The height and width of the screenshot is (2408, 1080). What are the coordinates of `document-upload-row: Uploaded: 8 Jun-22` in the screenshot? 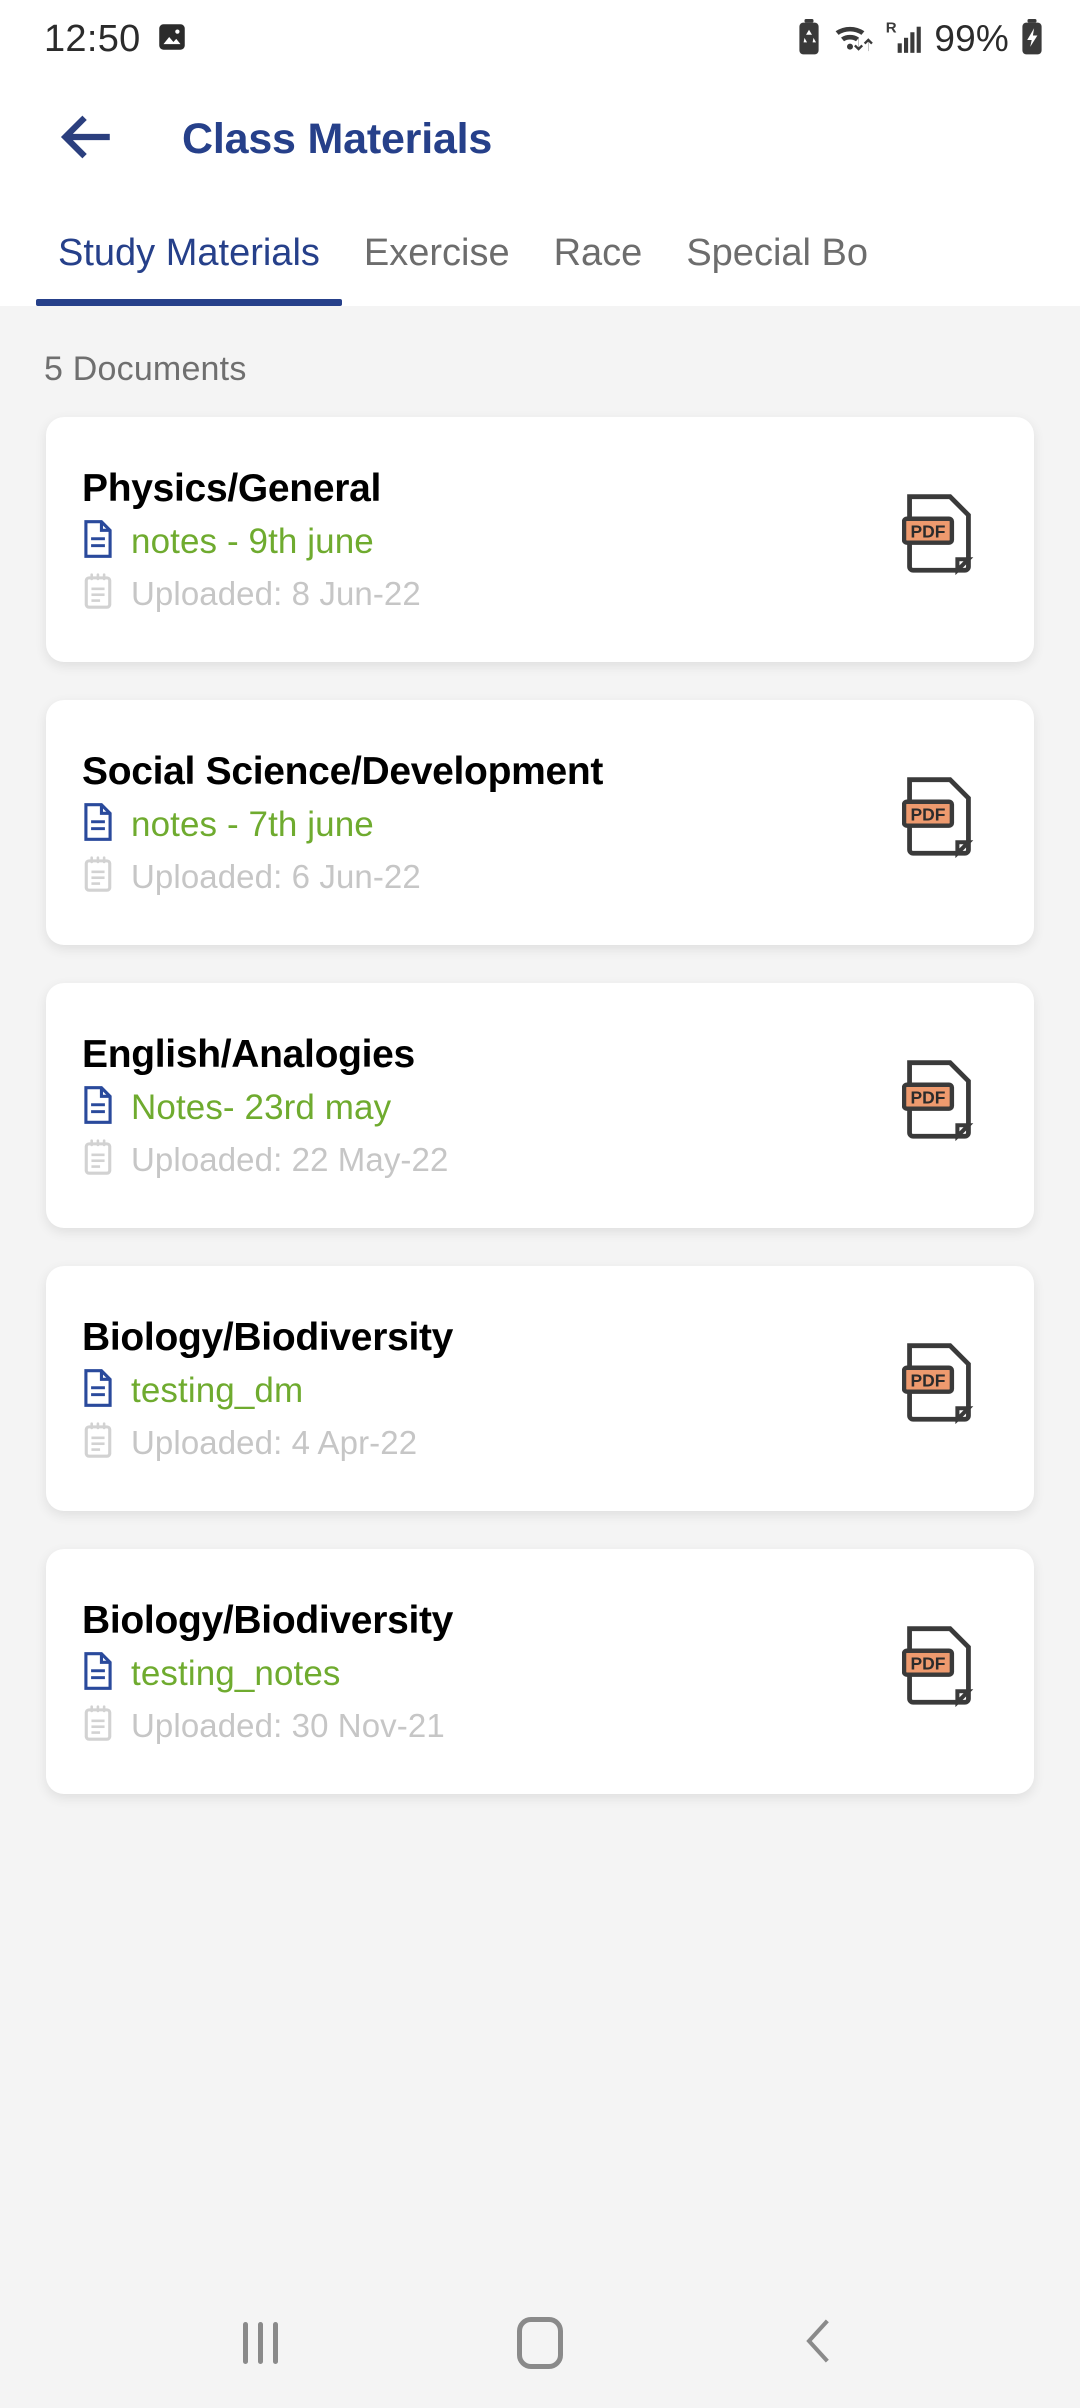 It's located at (251, 593).